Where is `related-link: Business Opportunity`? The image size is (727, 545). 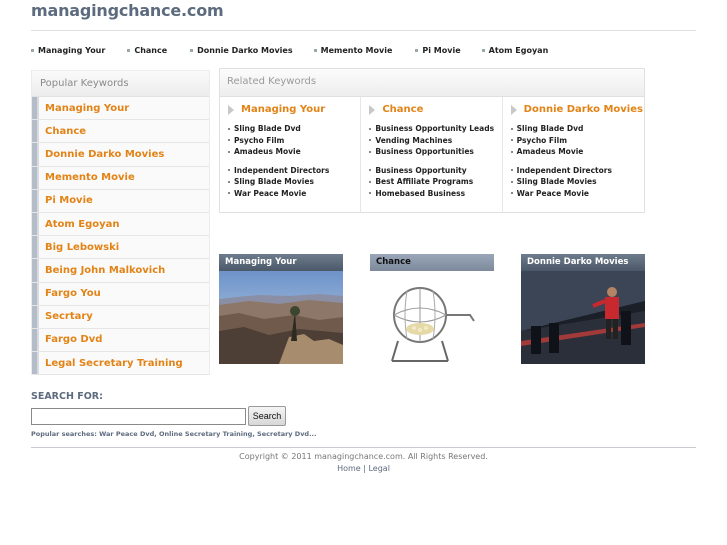
related-link: Business Opportunity is located at coordinates (435, 171).